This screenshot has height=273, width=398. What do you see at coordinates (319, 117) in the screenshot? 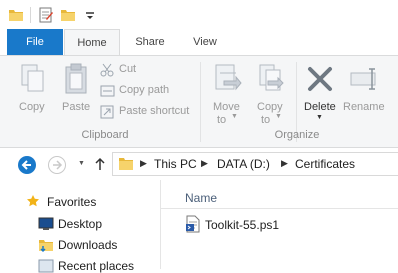
I see `delete-dropdown-icon: ▼` at bounding box center [319, 117].